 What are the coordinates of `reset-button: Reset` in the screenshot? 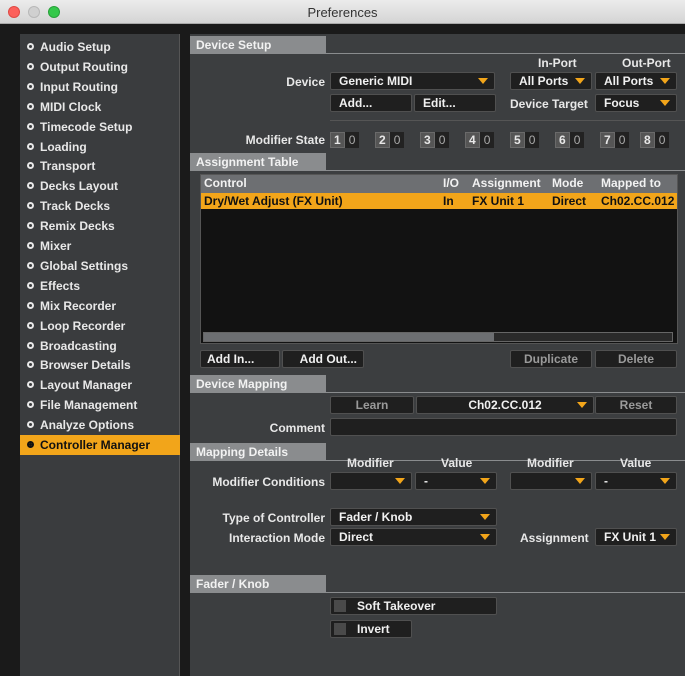 It's located at (636, 405).